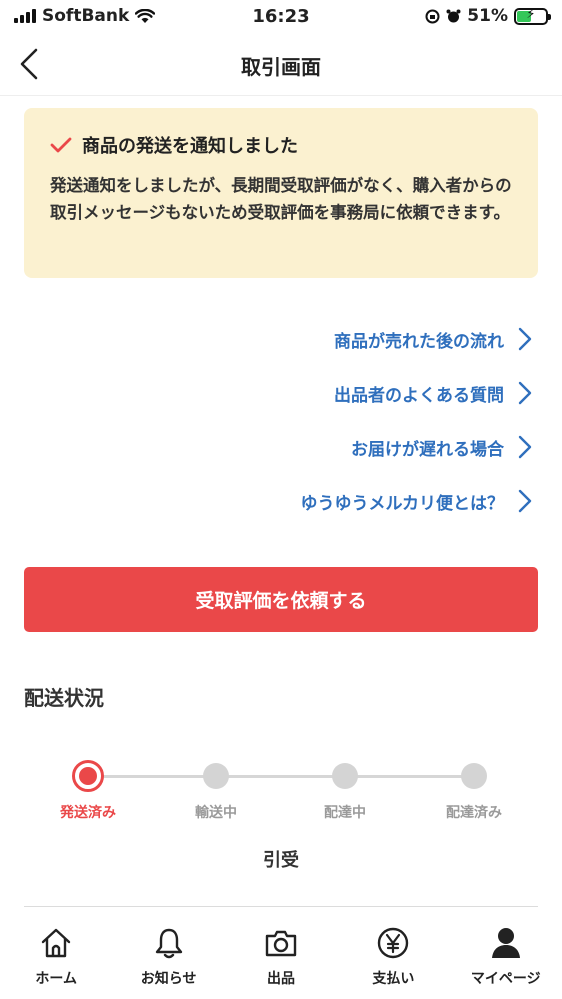  I want to click on page-title: 取引画面, so click(281, 67).